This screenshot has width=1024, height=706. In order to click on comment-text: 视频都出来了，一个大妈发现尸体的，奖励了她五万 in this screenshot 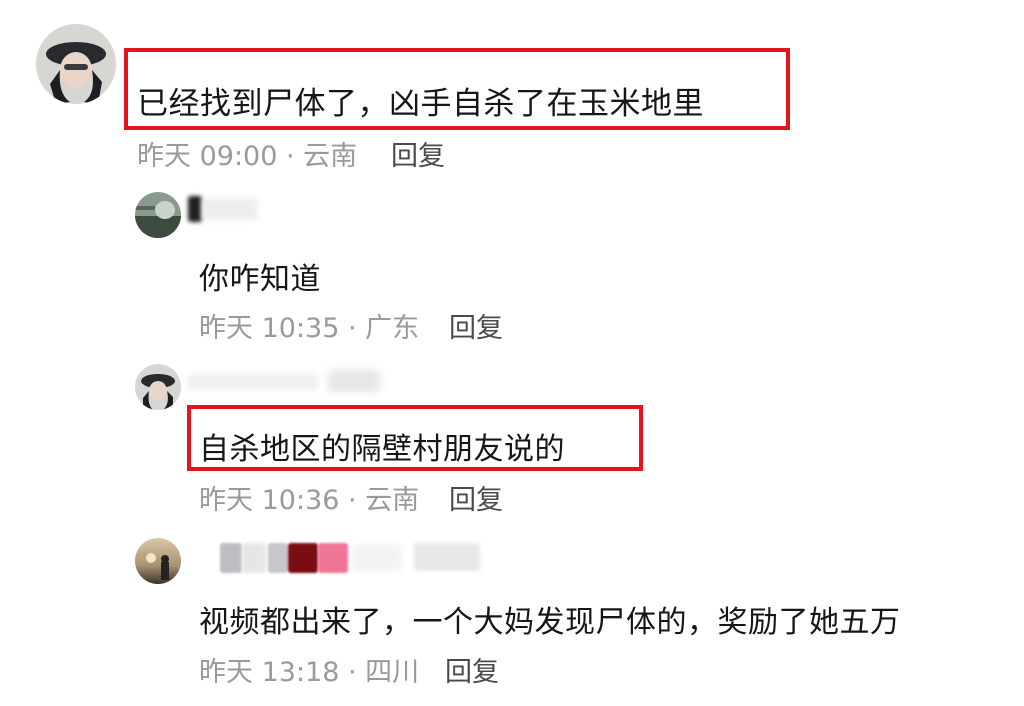, I will do `click(550, 622)`.